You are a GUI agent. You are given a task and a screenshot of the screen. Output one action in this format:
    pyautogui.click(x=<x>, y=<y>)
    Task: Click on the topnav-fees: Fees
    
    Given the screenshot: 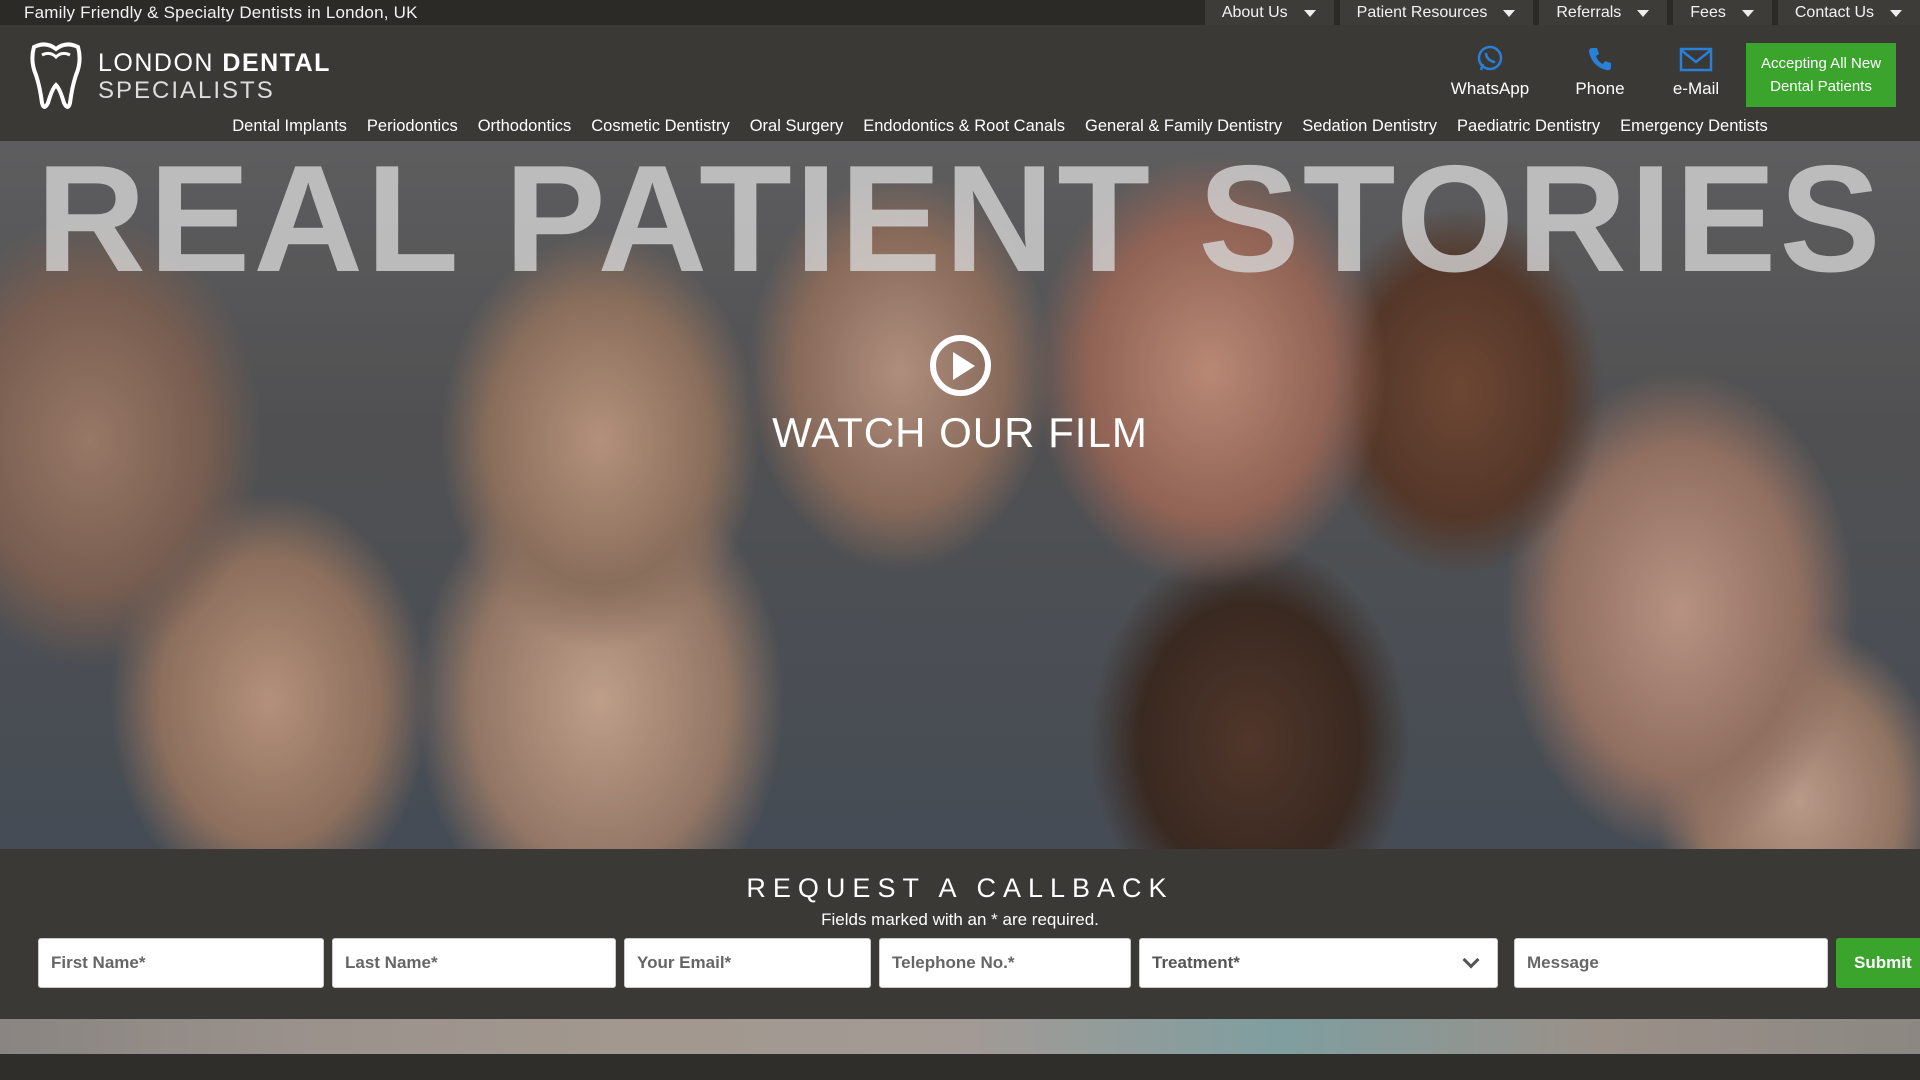 What is the action you would take?
    pyautogui.click(x=1722, y=12)
    